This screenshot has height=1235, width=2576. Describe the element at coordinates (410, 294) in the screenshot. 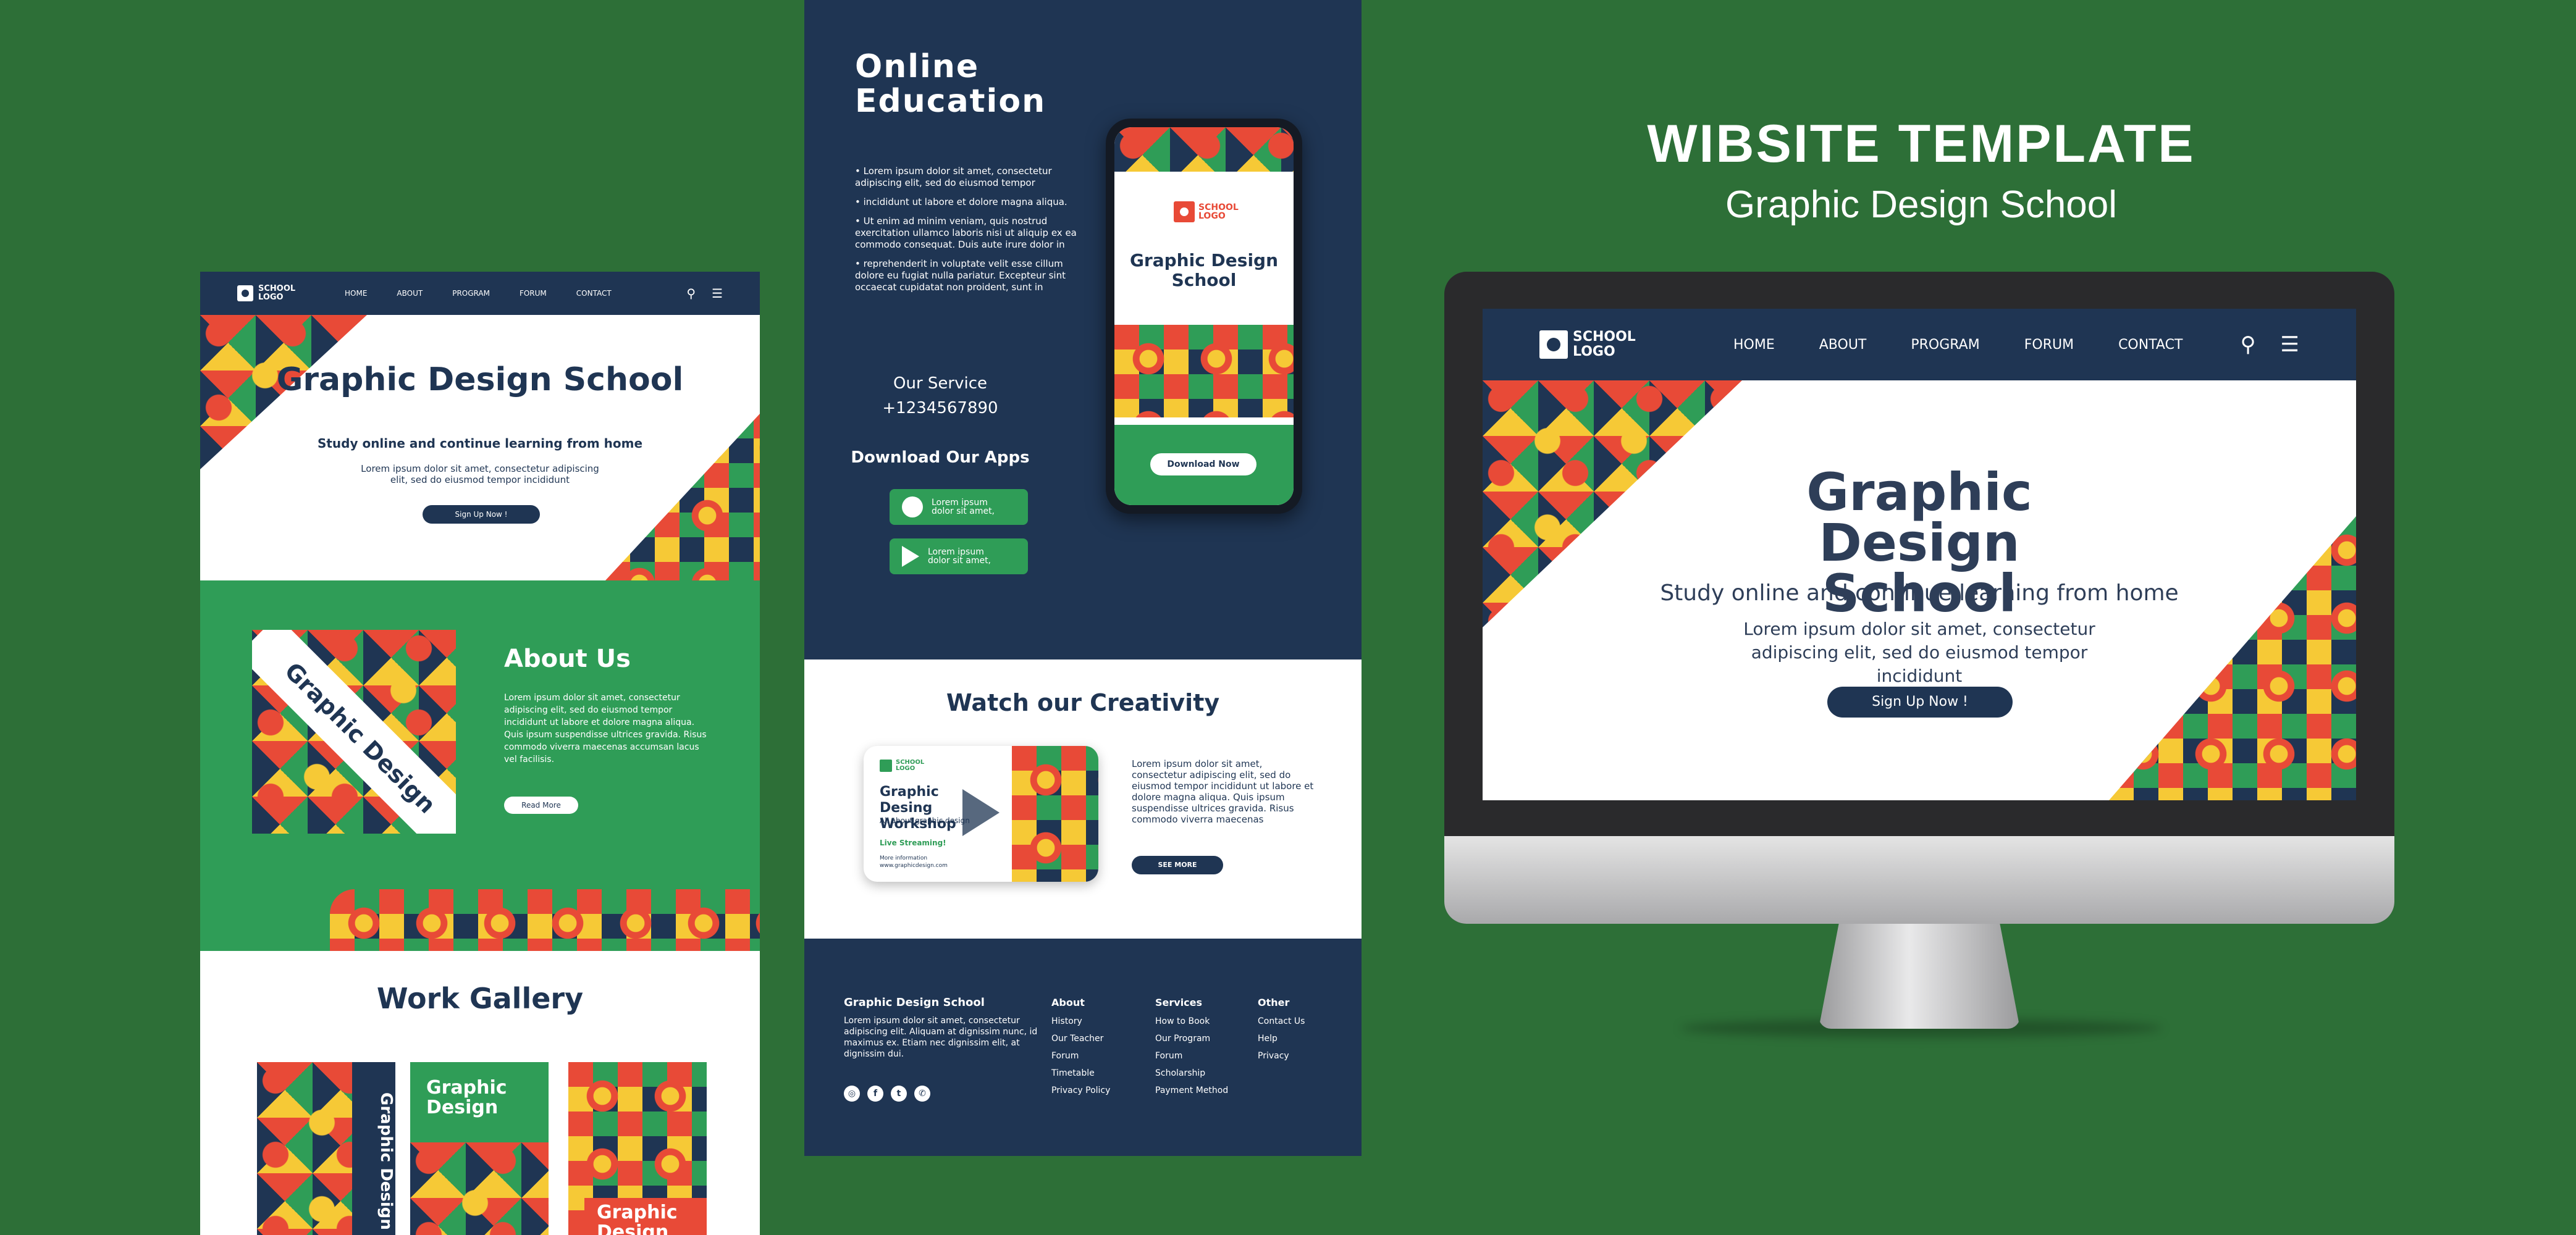

I see `nav-about: ABOUT` at that location.